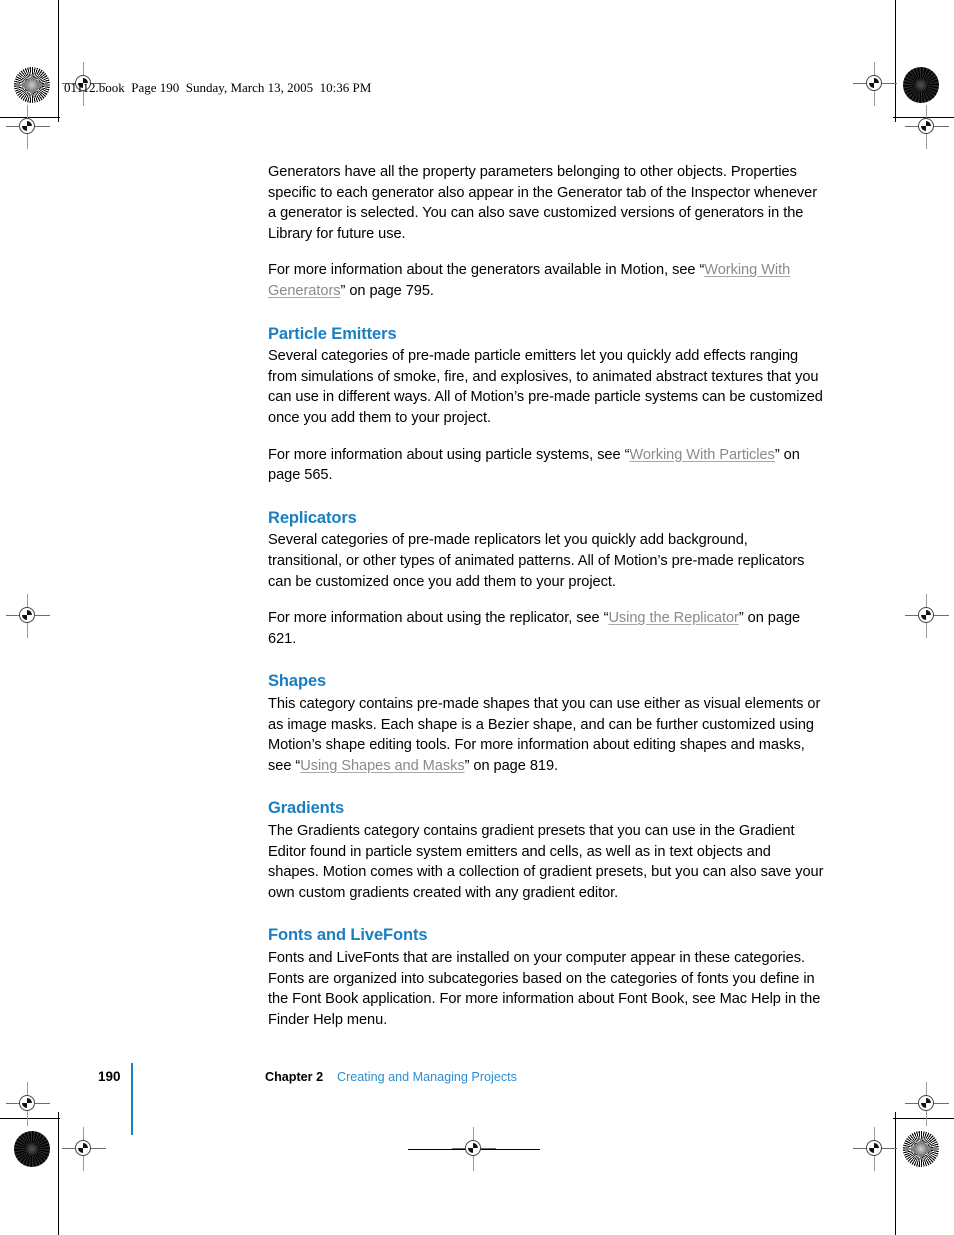 The height and width of the screenshot is (1235, 954). Describe the element at coordinates (294, 1077) in the screenshot. I see `footer-chapter-label: Chapter 2` at that location.